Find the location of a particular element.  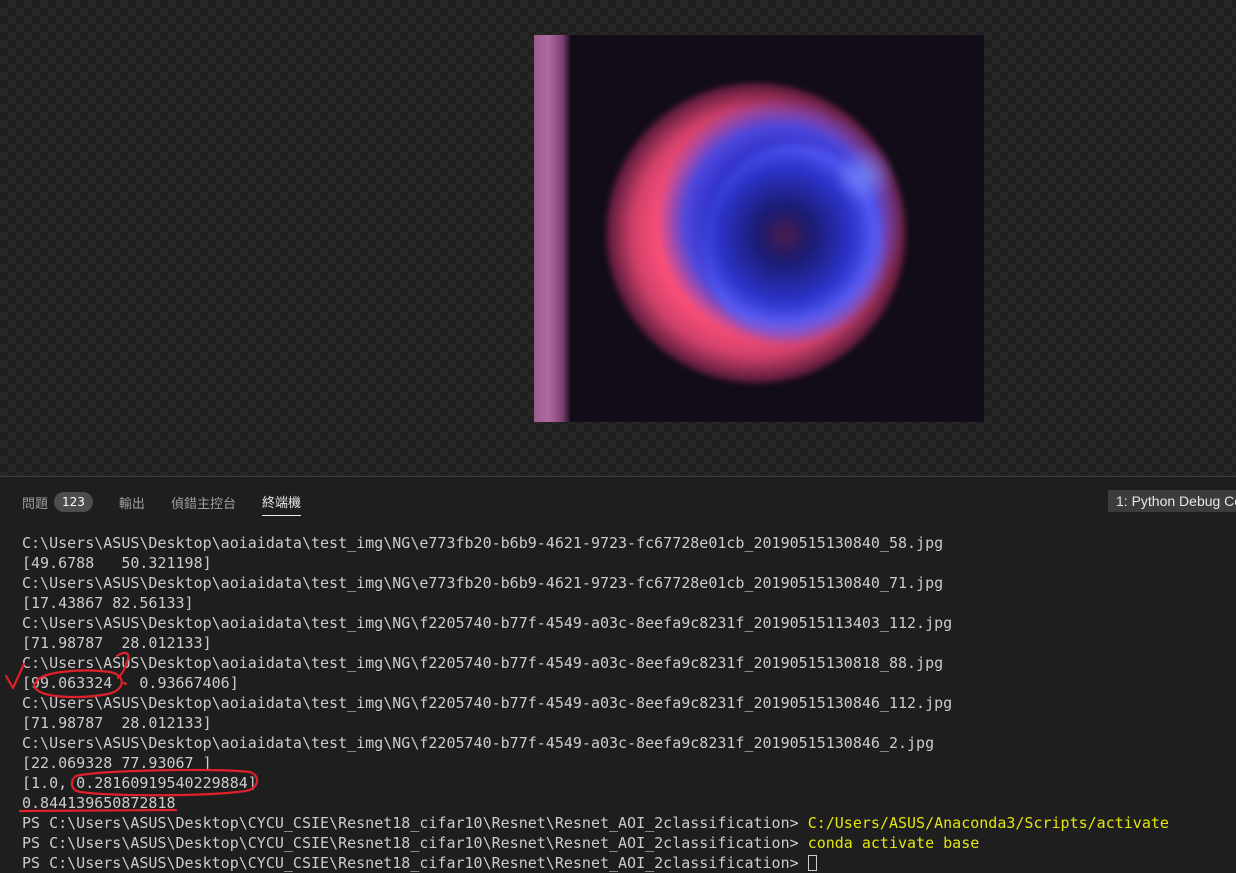

terminal-line: 0.844139650872818 is located at coordinates (99, 803).